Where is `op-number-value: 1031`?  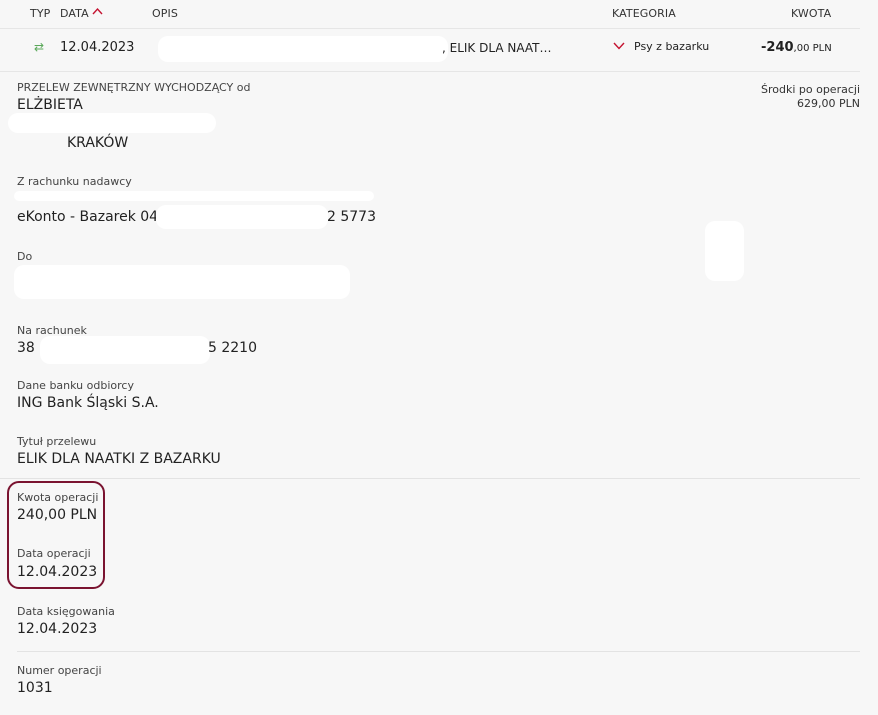 op-number-value: 1031 is located at coordinates (35, 688).